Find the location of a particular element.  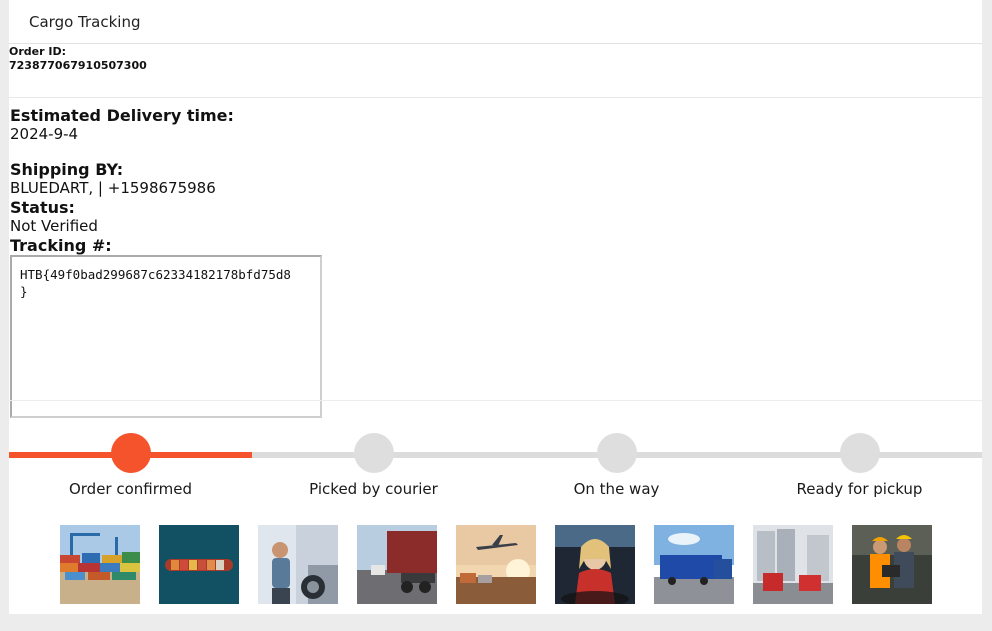

container-port-image is located at coordinates (100, 564).